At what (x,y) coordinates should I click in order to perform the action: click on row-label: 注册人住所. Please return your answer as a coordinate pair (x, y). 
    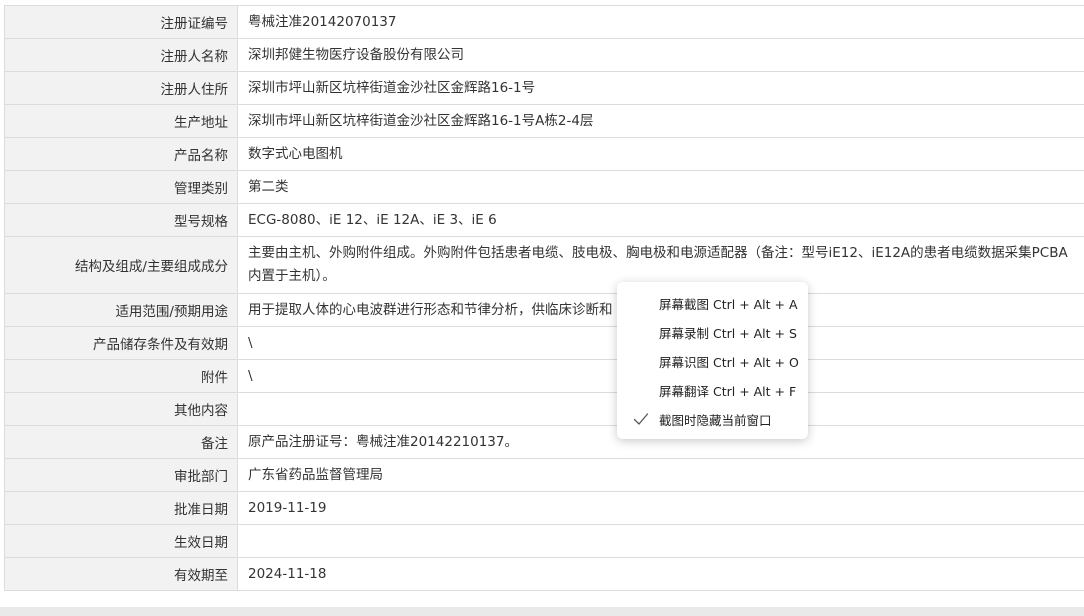
    Looking at the image, I should click on (121, 88).